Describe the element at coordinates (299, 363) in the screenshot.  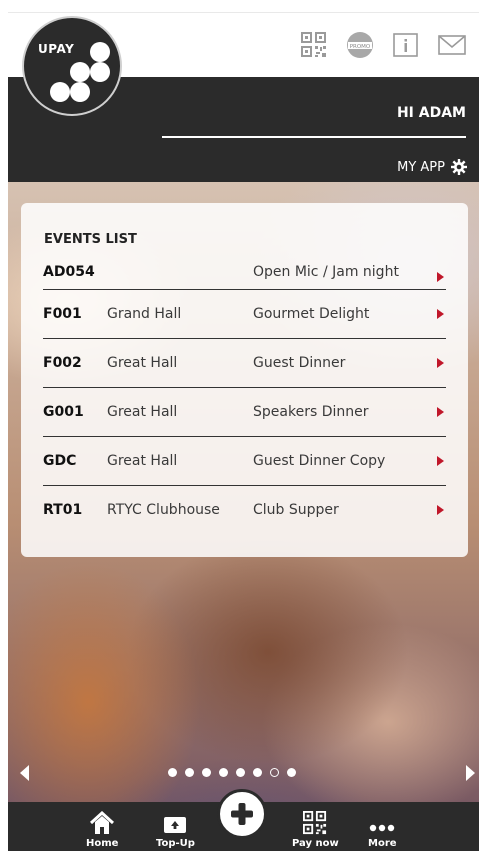
I see `event-name: Guest Dinner` at that location.